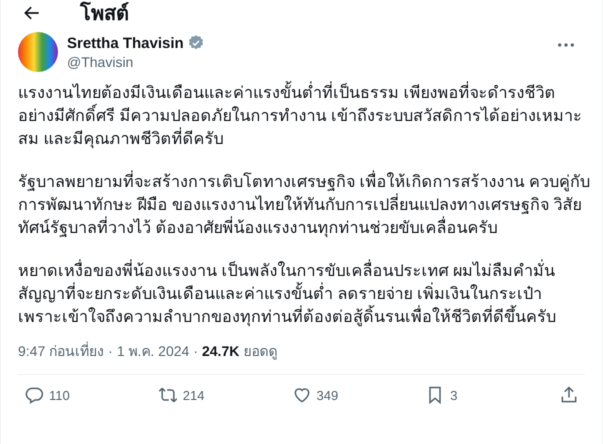 This screenshot has width=603, height=444. Describe the element at coordinates (38, 52) in the screenshot. I see `avatar` at that location.